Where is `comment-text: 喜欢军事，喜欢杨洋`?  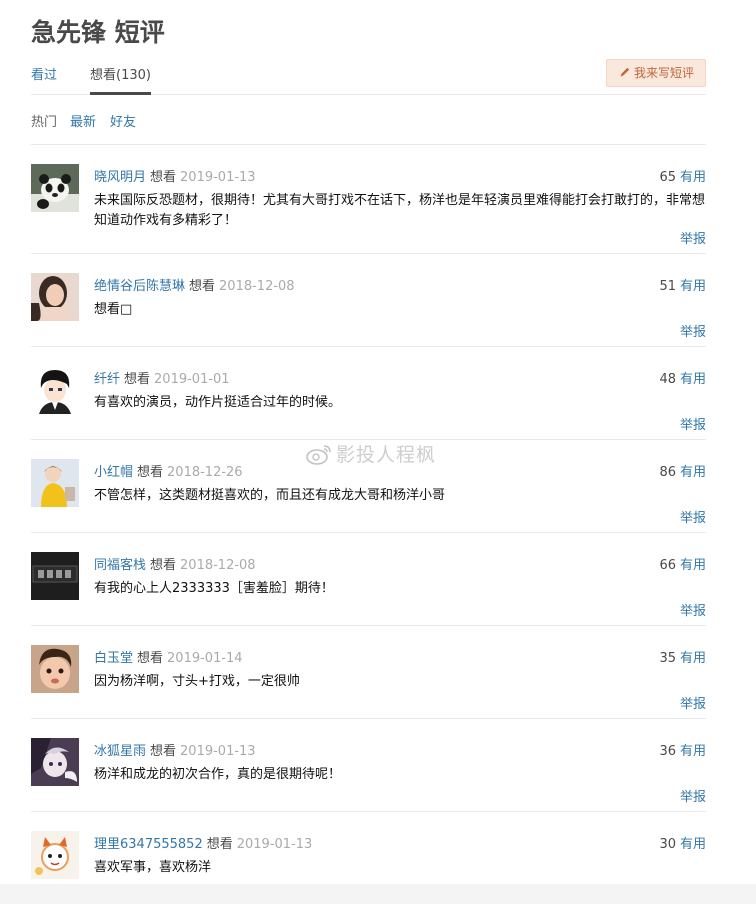
comment-text: 喜欢军事，喜欢杨洋 is located at coordinates (153, 867).